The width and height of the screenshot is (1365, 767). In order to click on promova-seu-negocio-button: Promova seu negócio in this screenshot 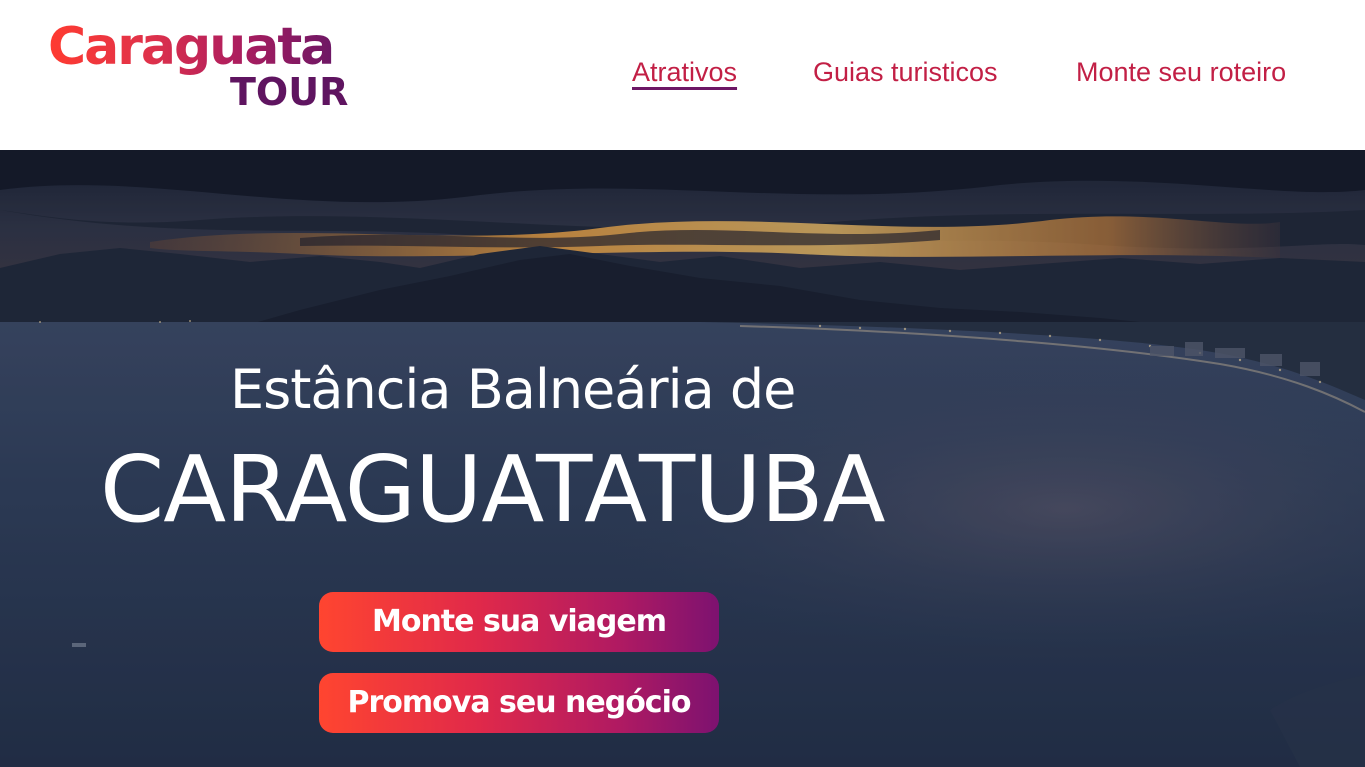, I will do `click(519, 703)`.